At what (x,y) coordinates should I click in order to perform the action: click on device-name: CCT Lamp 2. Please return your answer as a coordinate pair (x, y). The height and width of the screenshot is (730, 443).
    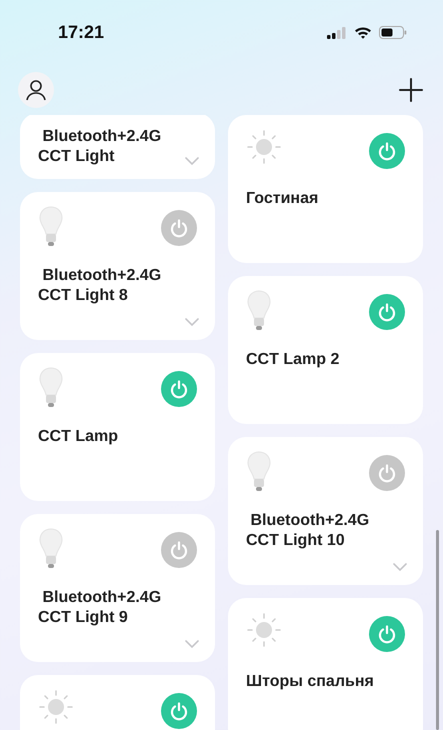
    Looking at the image, I should click on (293, 360).